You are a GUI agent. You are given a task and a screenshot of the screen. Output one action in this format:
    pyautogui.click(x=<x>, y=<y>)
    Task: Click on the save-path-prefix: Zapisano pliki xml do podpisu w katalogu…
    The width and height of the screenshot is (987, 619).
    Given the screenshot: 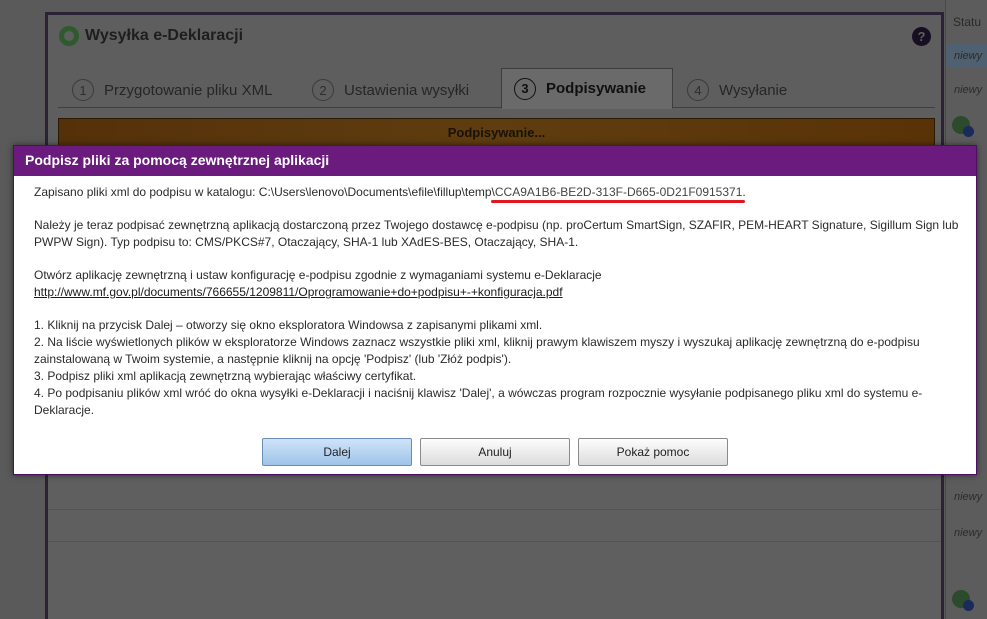 What is the action you would take?
    pyautogui.click(x=264, y=192)
    